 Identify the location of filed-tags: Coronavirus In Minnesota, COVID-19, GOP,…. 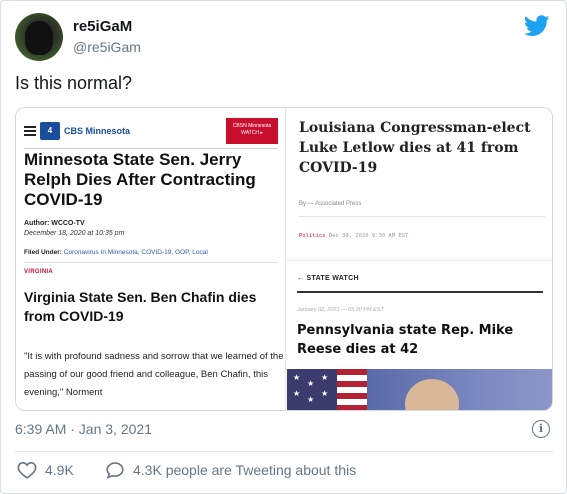
(135, 252).